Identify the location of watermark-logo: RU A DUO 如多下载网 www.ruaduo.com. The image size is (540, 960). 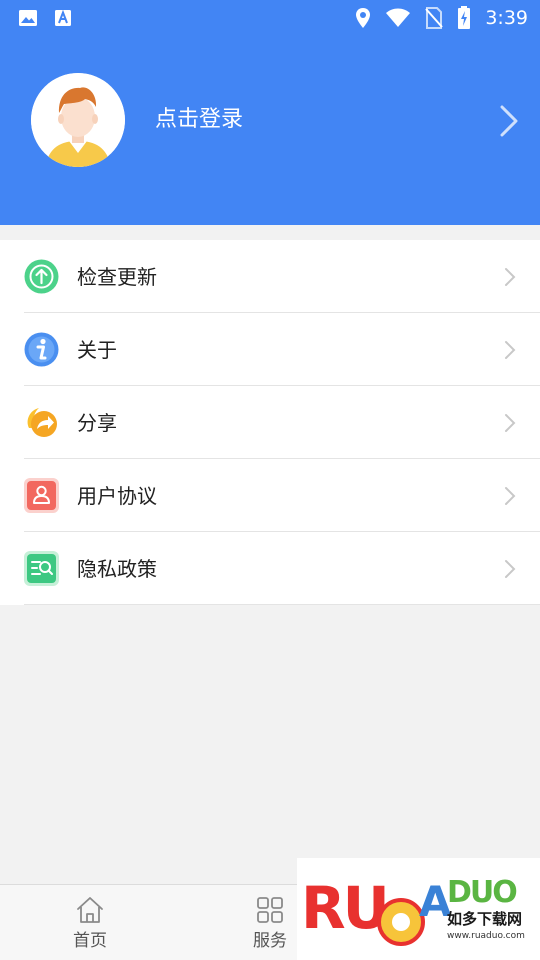
(418, 909).